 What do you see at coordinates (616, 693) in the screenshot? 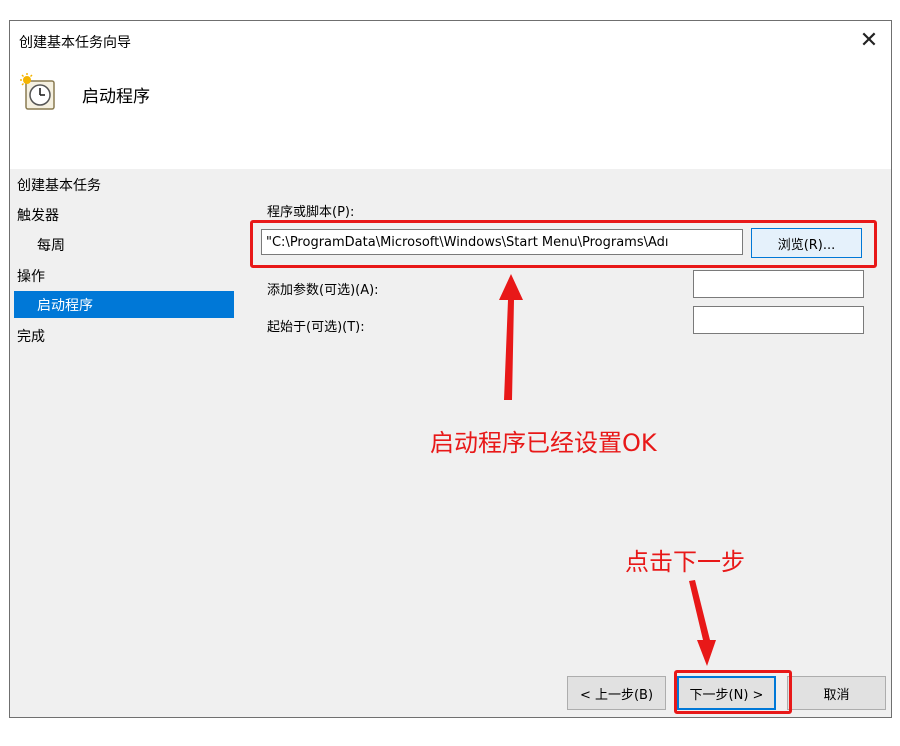
I see `back-button: < 上一步(B)` at bounding box center [616, 693].